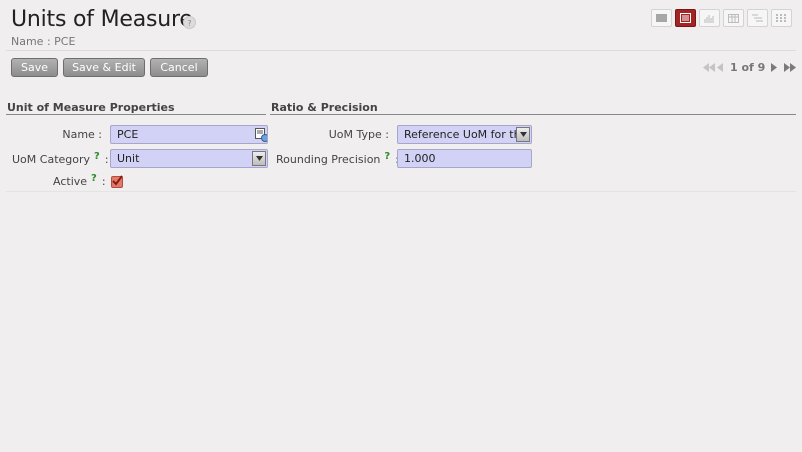  I want to click on uom-type-select: Reference UoM for this, so click(464, 134).